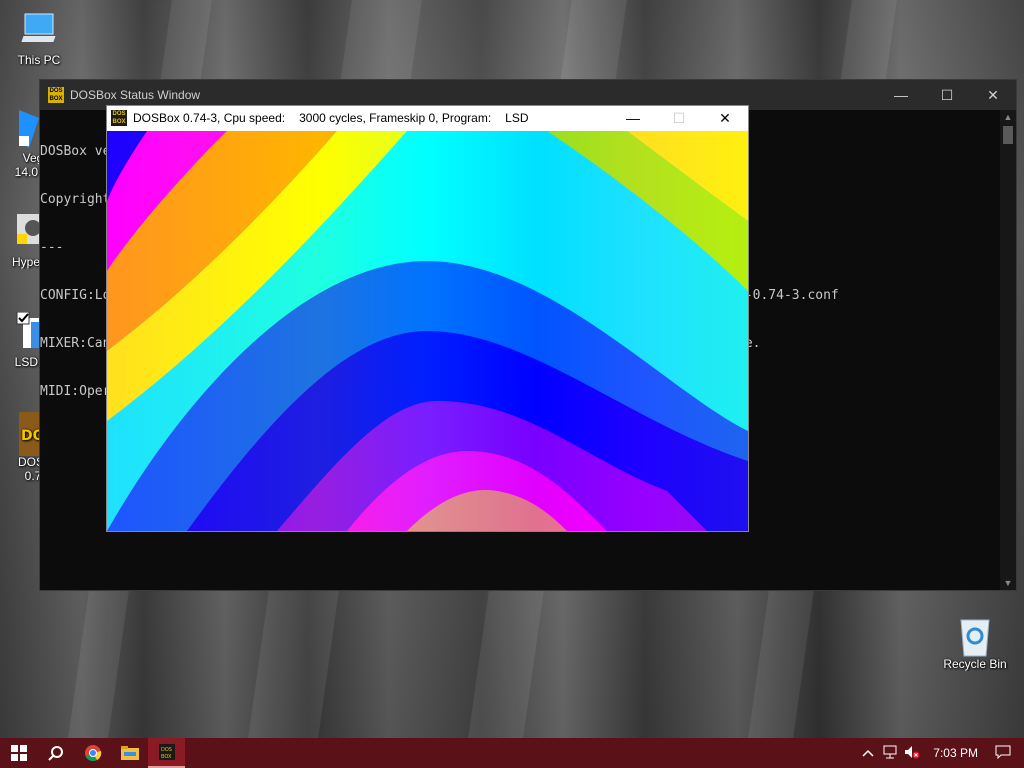 The image size is (1024, 768). Describe the element at coordinates (23, 232) in the screenshot. I see `hyper-icon` at that location.